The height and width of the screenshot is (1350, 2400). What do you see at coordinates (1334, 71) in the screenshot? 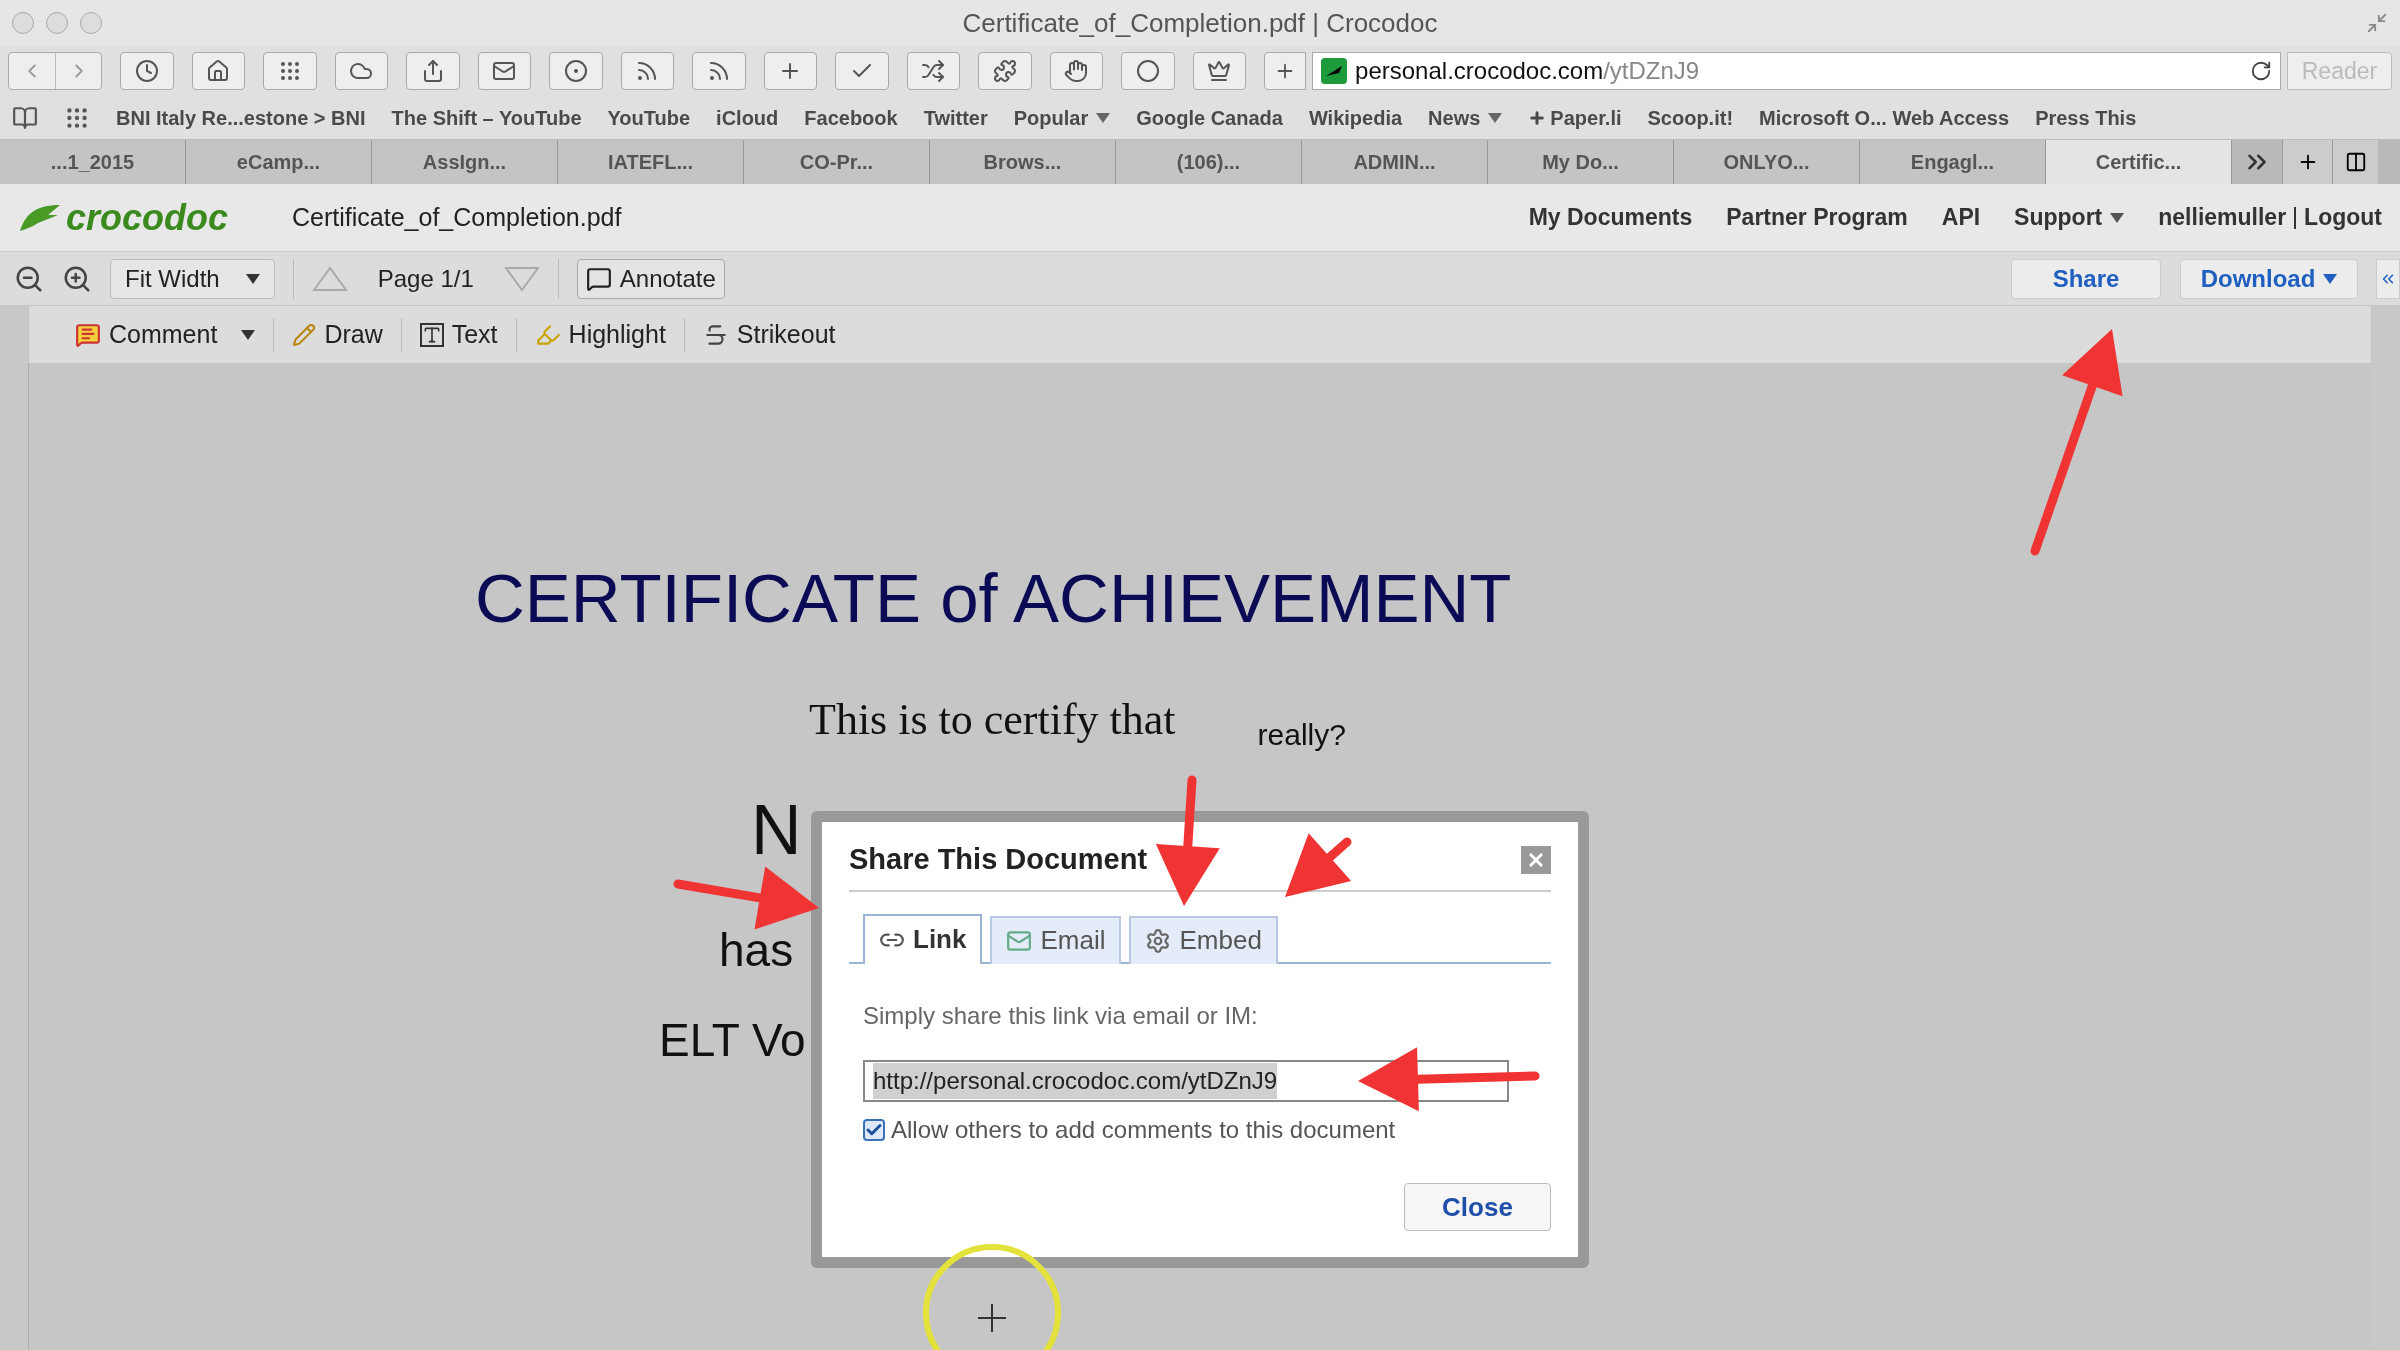
I see `site-icon` at bounding box center [1334, 71].